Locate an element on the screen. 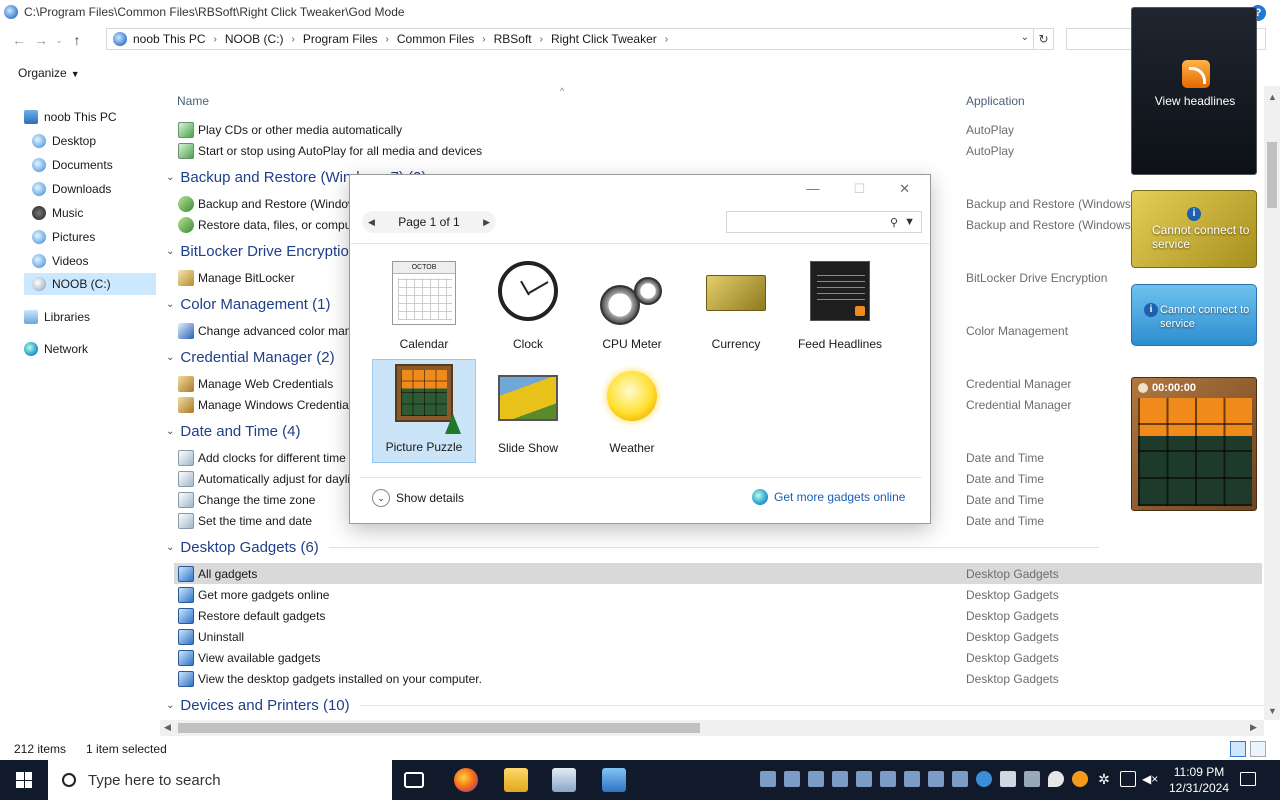  show-details-button: ⌄ Show details is located at coordinates (418, 498).